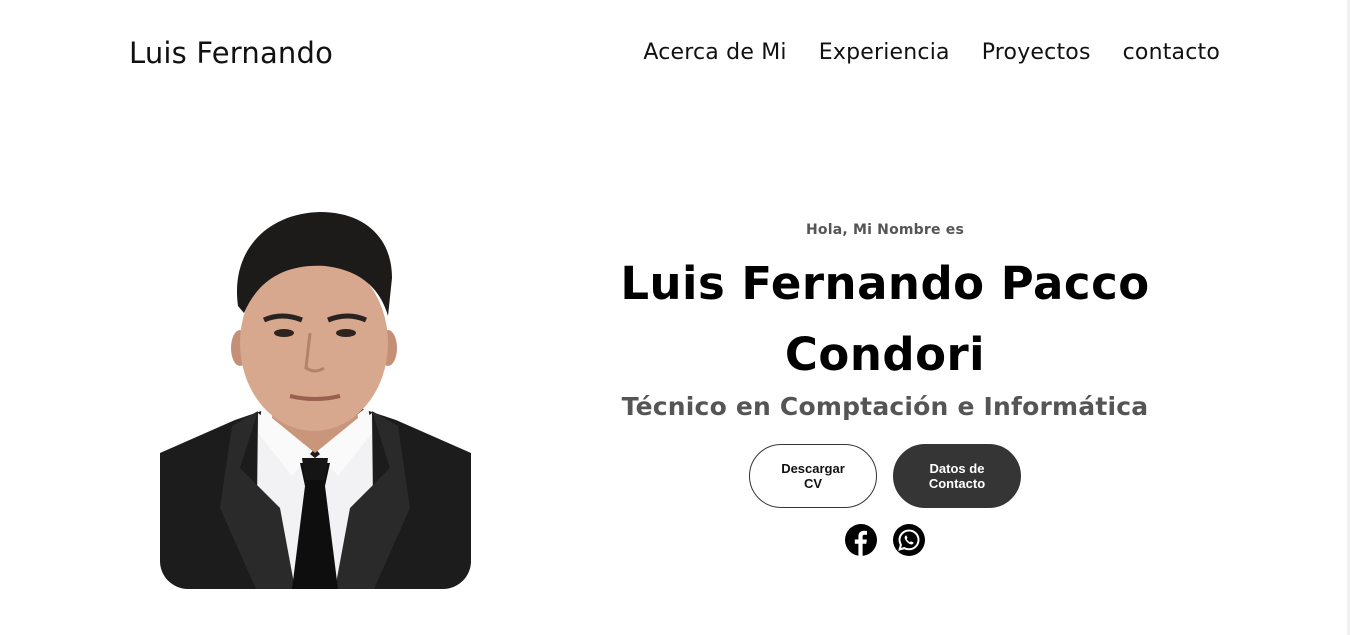 The width and height of the screenshot is (1350, 635). What do you see at coordinates (885, 230) in the screenshot?
I see `hero-greeting: Hola, Mi Nombre es` at bounding box center [885, 230].